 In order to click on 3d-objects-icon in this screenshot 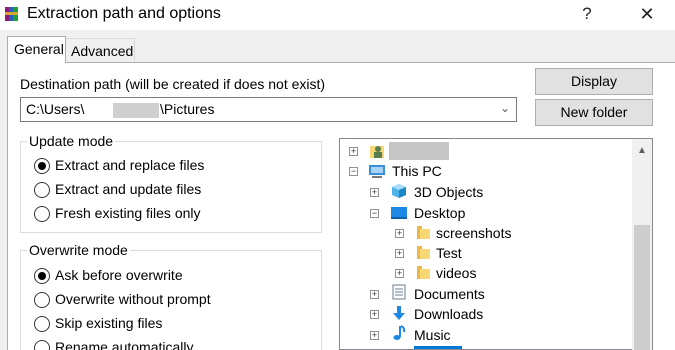, I will do `click(399, 191)`.